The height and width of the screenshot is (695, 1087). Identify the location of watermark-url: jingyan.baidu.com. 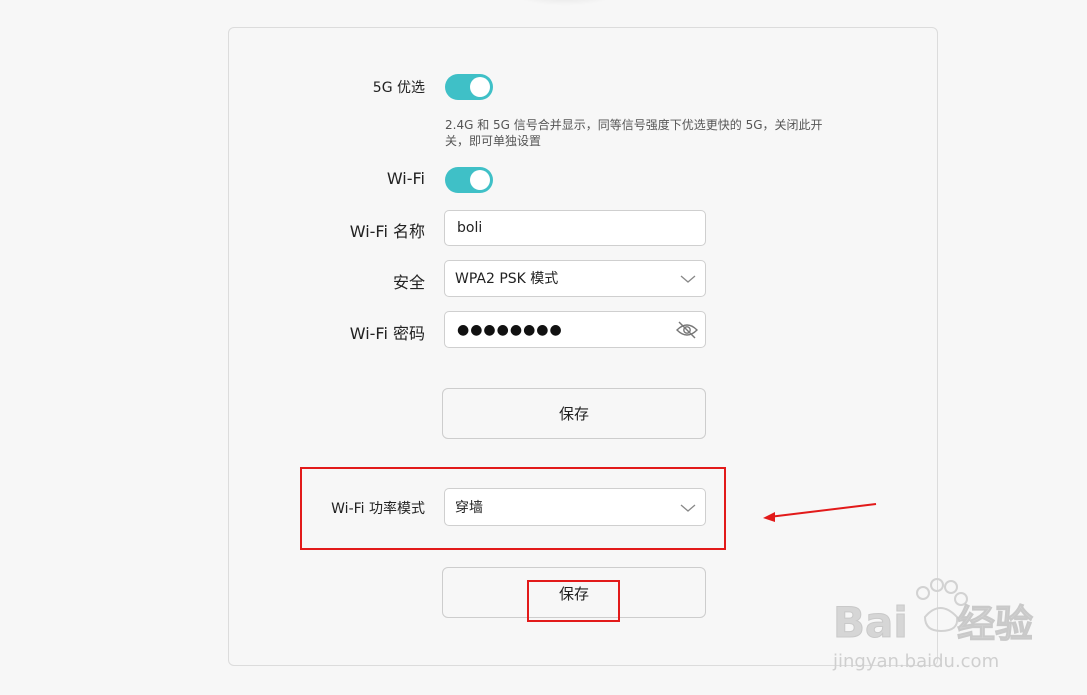
(915, 661).